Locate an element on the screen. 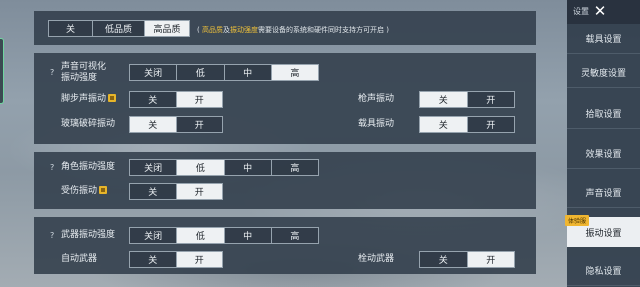 The image size is (640, 287). sidebar-title: 设置 is located at coordinates (581, 11).